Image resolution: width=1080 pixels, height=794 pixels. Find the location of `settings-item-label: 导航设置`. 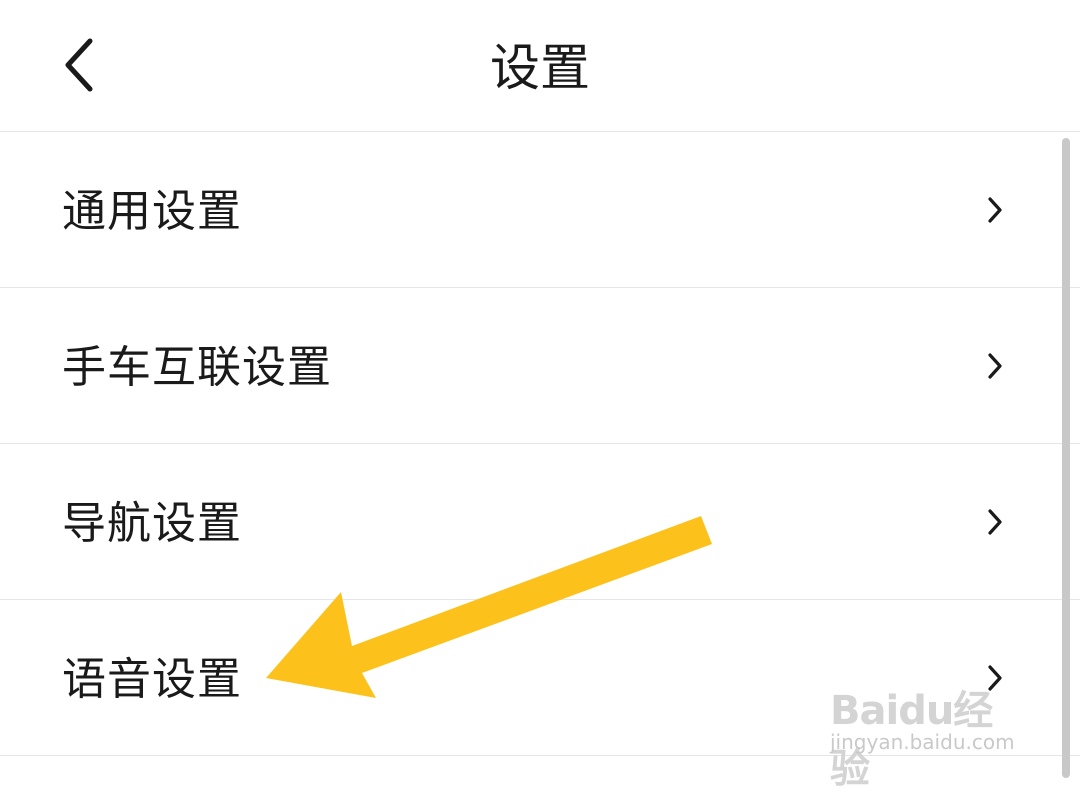

settings-item-label: 导航设置 is located at coordinates (152, 523).